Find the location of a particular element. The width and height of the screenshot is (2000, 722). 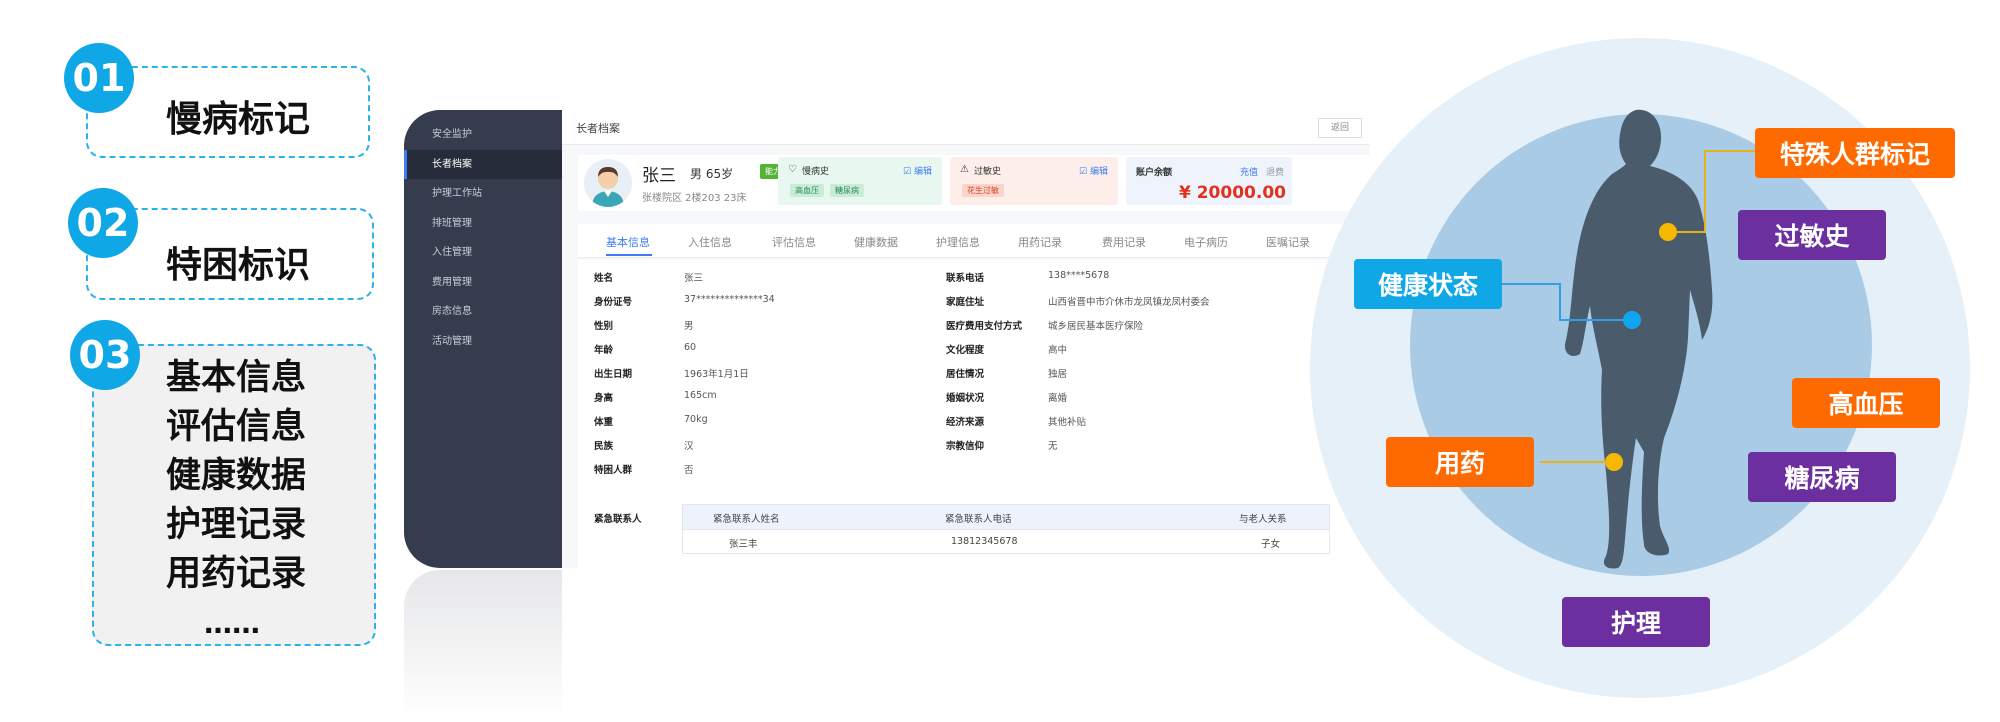

marker-dot-special is located at coordinates (1668, 232).